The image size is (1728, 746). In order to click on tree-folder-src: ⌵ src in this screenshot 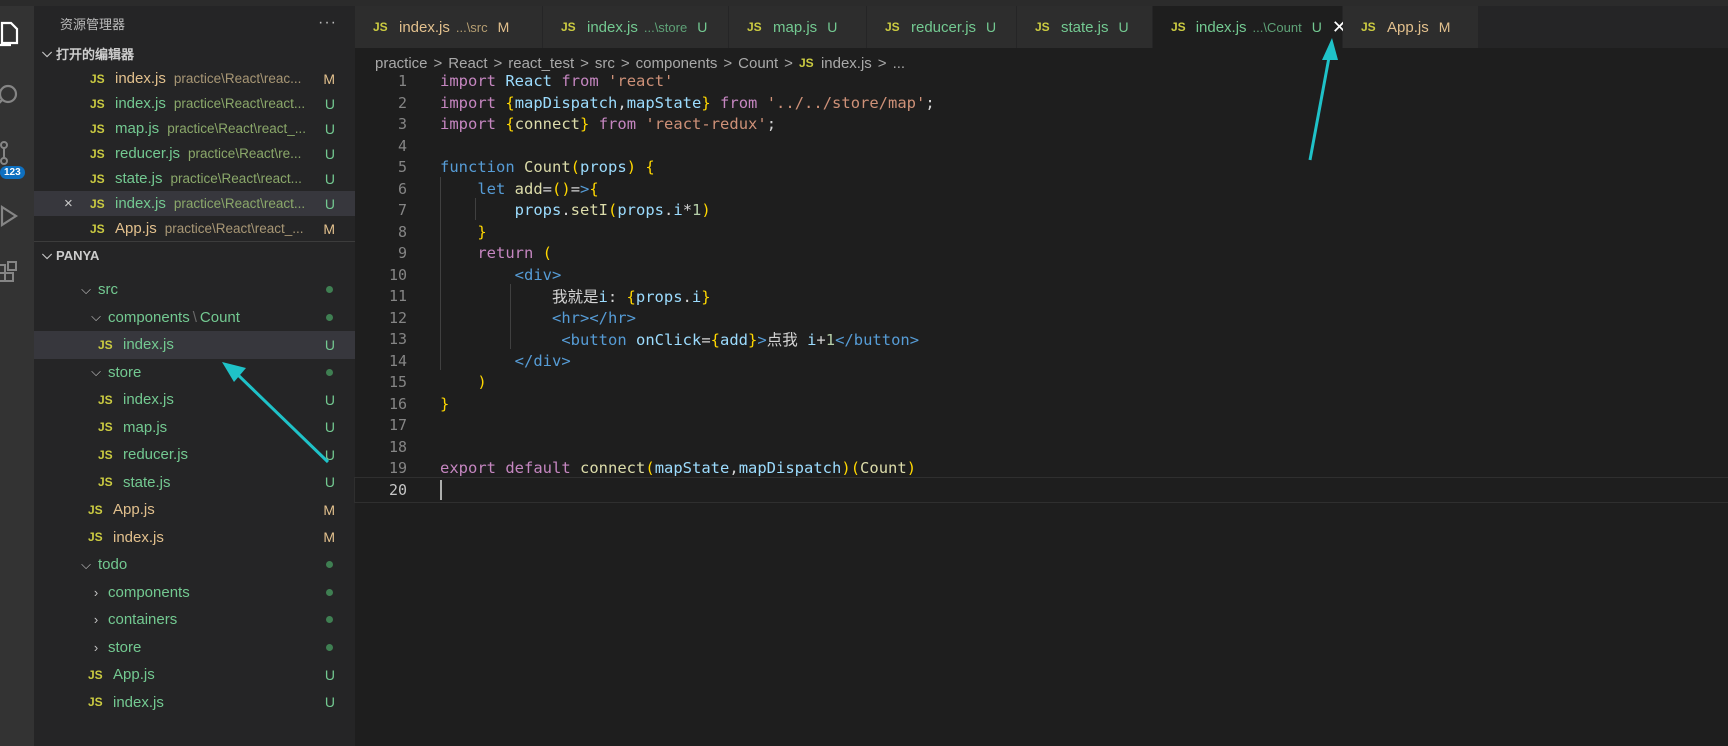, I will do `click(194, 290)`.